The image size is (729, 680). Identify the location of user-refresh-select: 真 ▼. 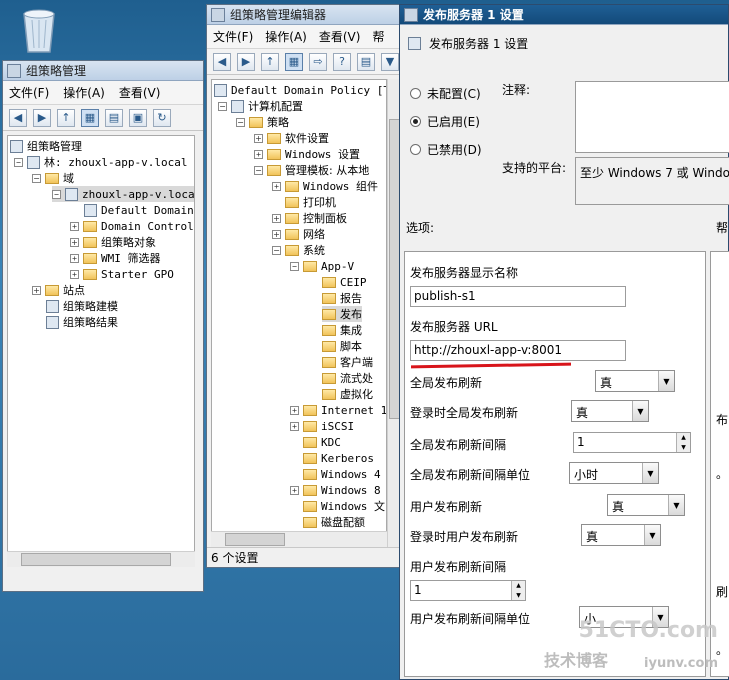
(646, 505).